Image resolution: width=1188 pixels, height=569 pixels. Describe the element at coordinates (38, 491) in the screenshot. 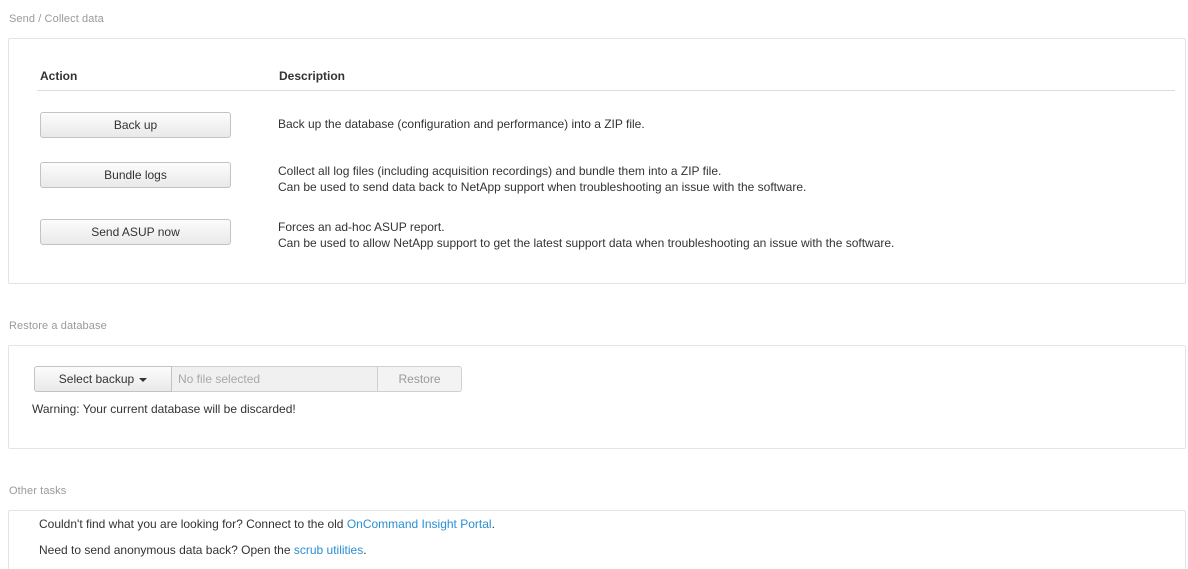

I see `other-tasks-section-title: Other tasks` at that location.